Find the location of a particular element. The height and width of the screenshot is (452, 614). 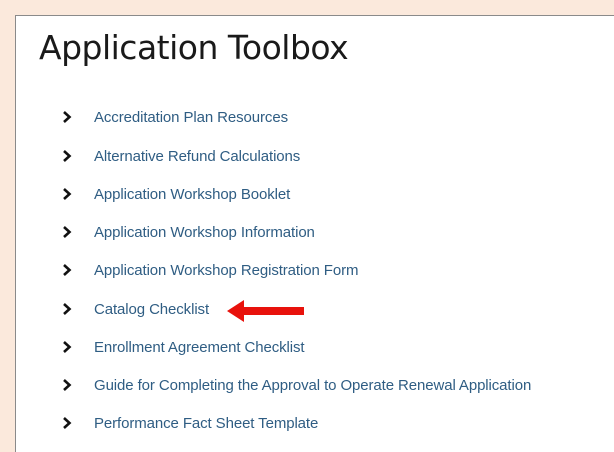

list-item: Application Workshop Registration Form is located at coordinates (209, 270).